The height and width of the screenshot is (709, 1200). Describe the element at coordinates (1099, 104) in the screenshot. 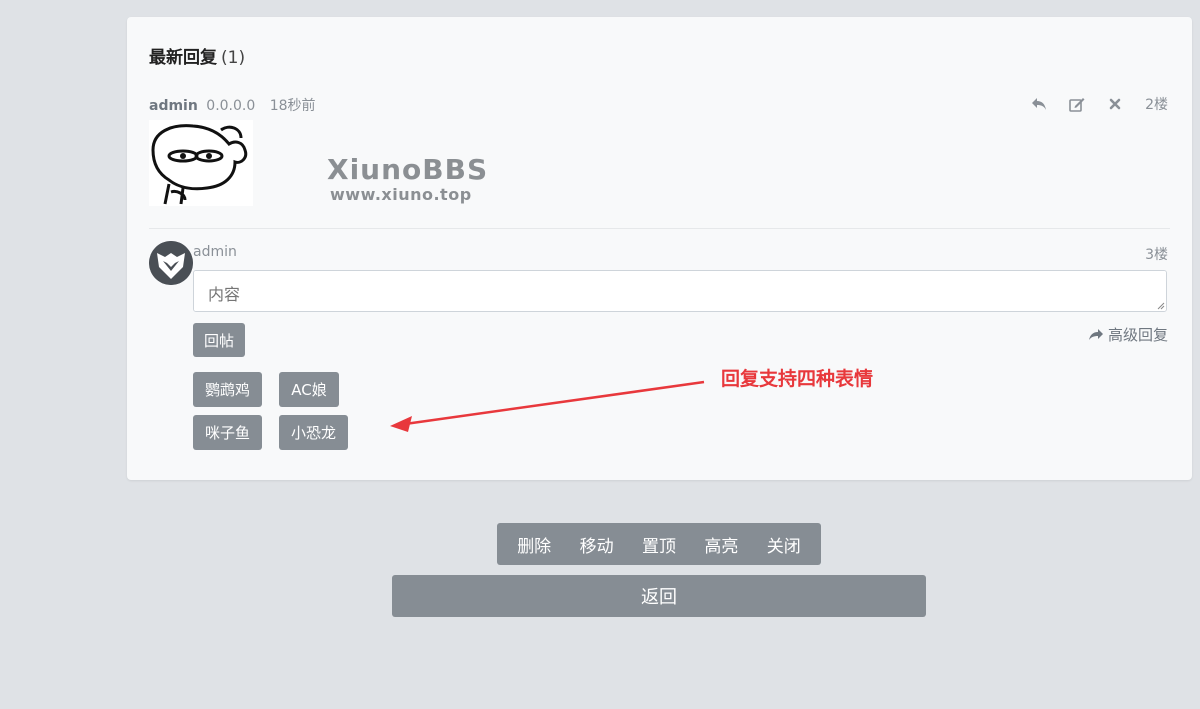

I see `post-actions: 2楼` at that location.